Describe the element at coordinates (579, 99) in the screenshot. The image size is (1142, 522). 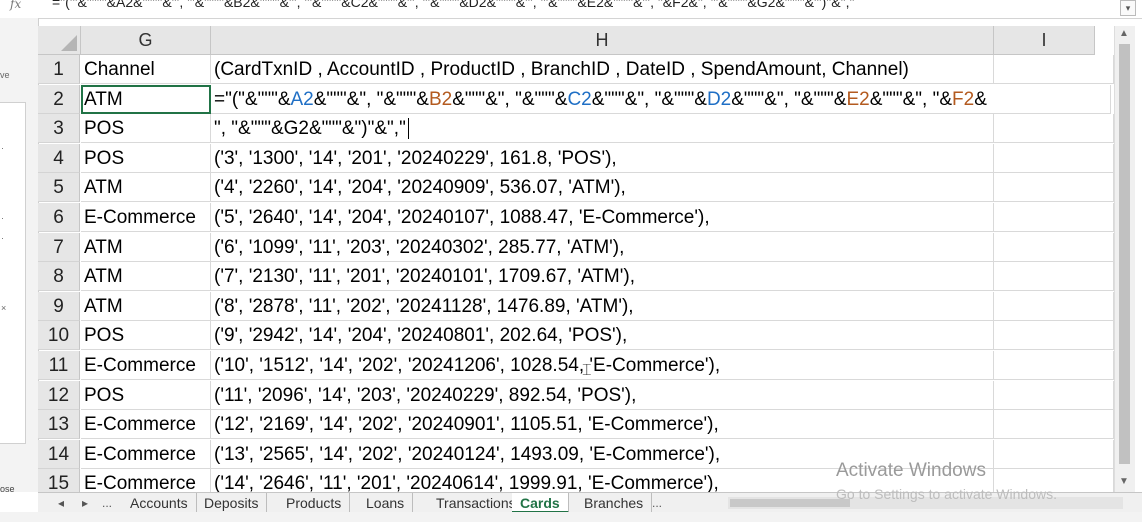
I see `cell-reference: C2` at that location.